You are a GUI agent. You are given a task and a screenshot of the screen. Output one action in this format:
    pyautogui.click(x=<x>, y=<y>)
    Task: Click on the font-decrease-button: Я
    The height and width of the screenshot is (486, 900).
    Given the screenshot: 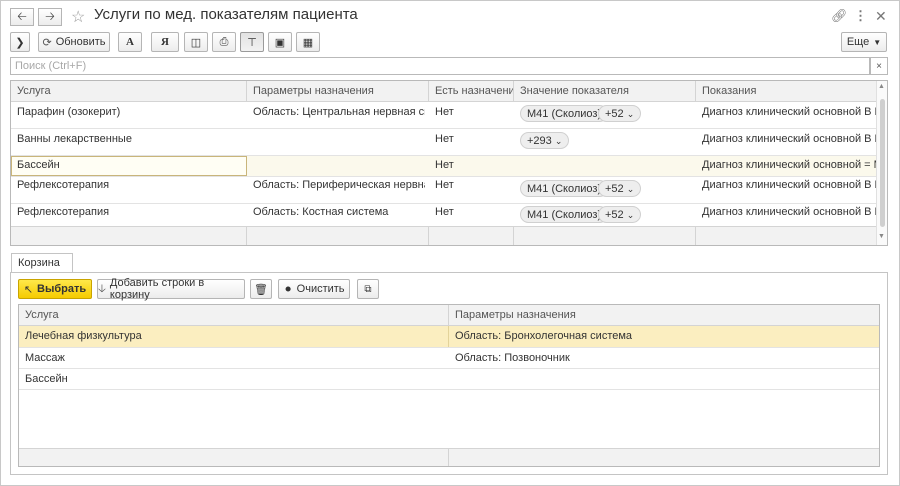 What is the action you would take?
    pyautogui.click(x=165, y=42)
    